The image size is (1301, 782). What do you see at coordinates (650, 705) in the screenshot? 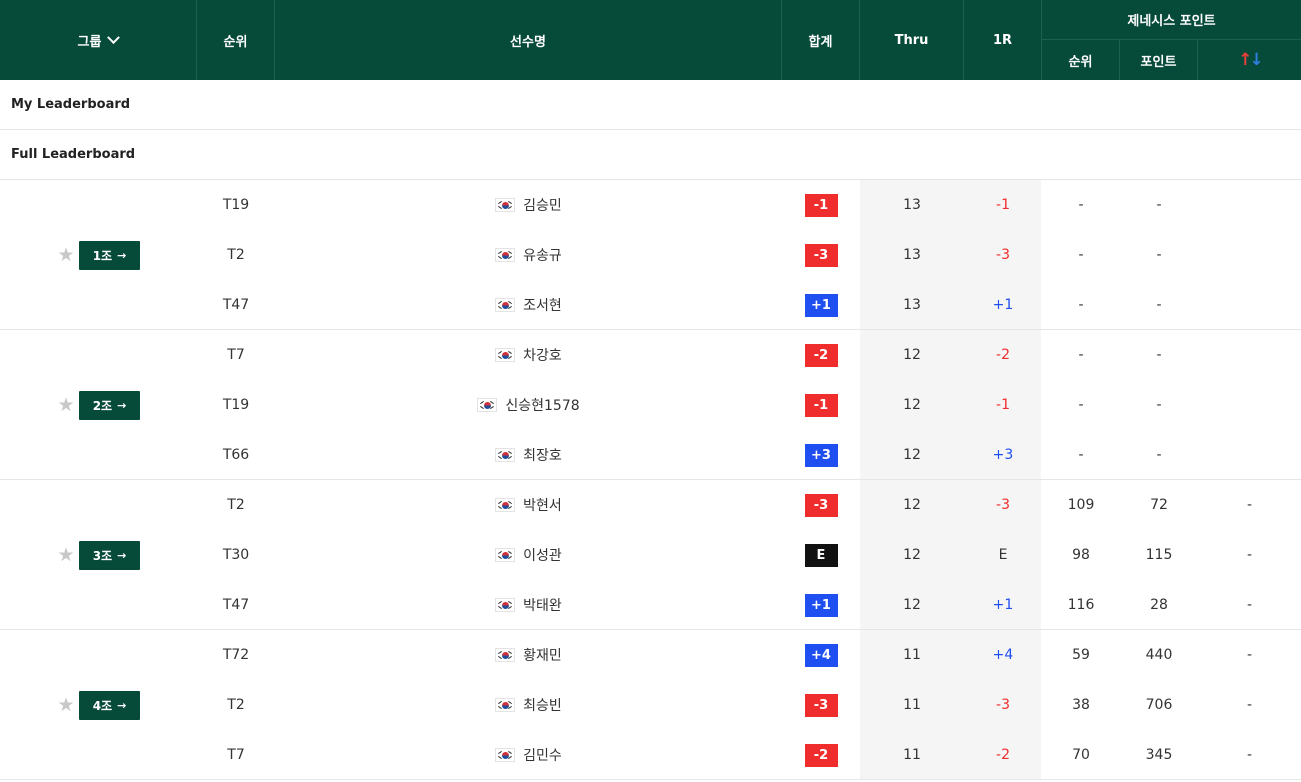
I see `table-row: T2 최승빈 -3 11 -3 38 706 -` at bounding box center [650, 705].